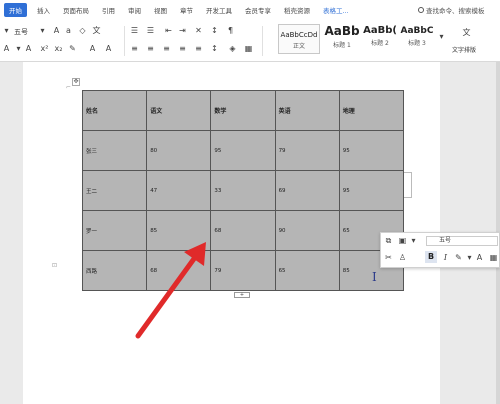 The image size is (500, 404). I want to click on style-heading-1: AaBb 标题 1, so click(342, 39).